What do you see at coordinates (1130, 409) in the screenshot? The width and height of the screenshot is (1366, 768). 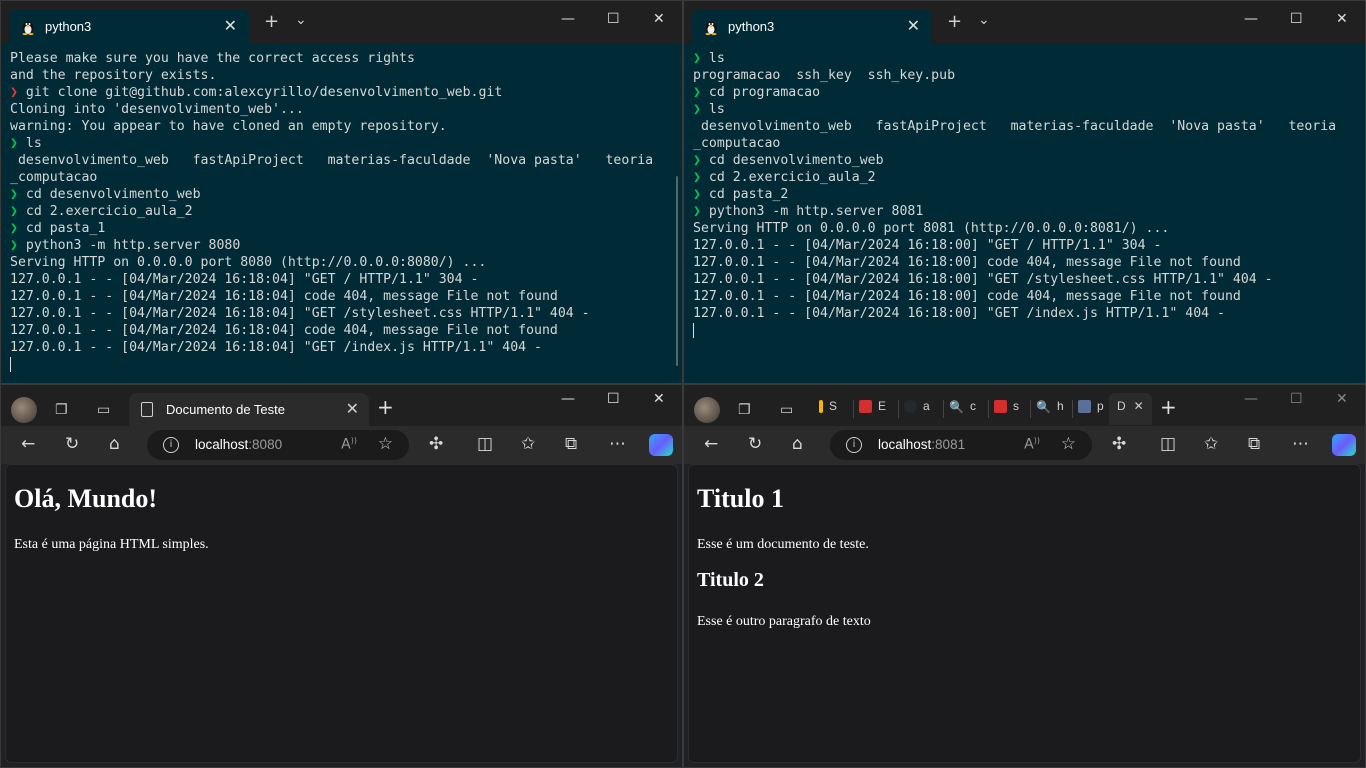 I see `browser-tab-active: D ✕` at bounding box center [1130, 409].